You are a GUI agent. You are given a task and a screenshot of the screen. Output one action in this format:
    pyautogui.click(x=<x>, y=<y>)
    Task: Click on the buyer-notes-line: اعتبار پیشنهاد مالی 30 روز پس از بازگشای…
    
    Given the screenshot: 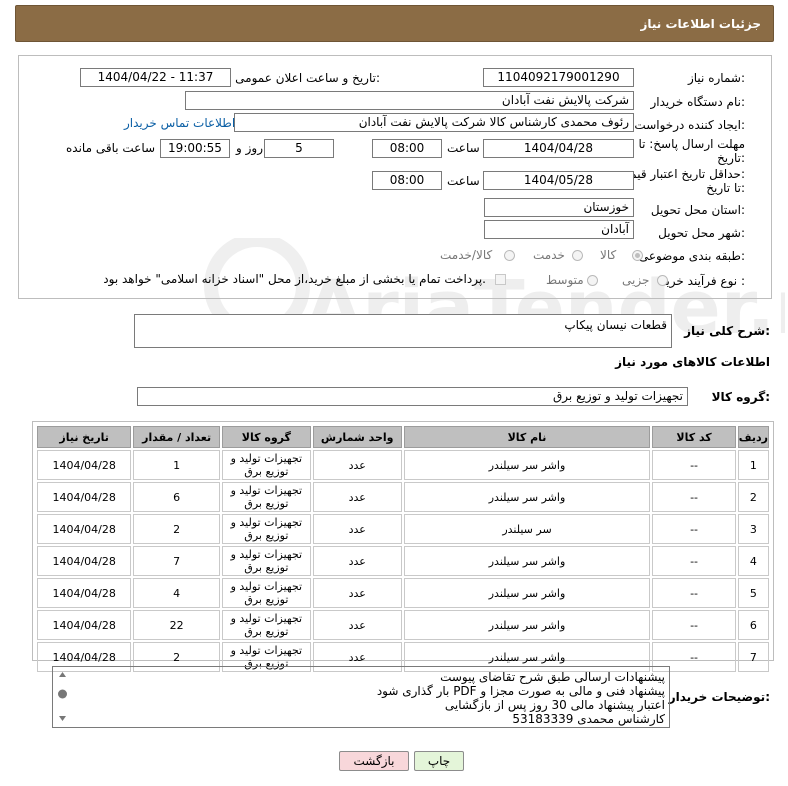 What is the action you would take?
    pyautogui.click(x=554, y=705)
    